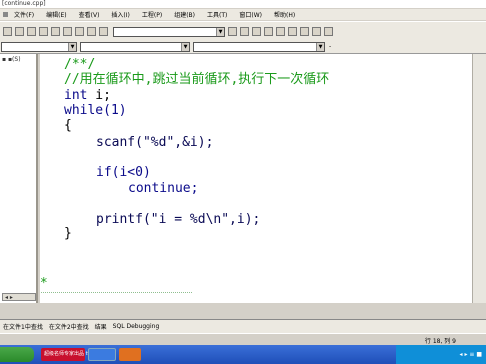  What do you see at coordinates (11, 59) in the screenshot?
I see `workspace-header: ▪ ▪(S)` at bounding box center [11, 59].